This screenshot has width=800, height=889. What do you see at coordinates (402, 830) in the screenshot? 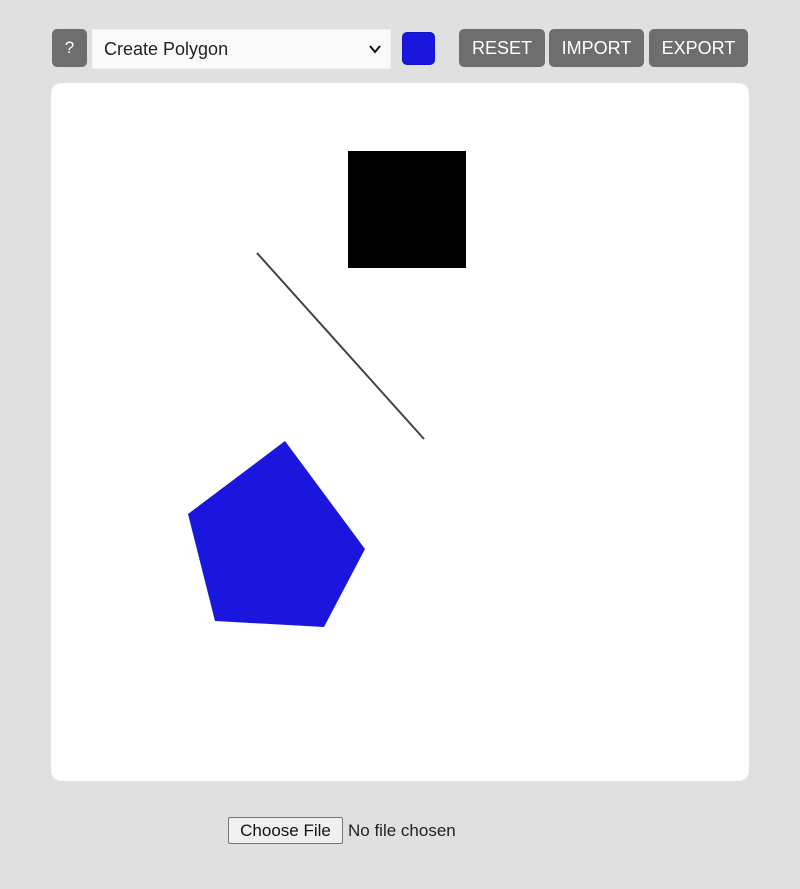
I see `file-status-text: No file chosen` at bounding box center [402, 830].